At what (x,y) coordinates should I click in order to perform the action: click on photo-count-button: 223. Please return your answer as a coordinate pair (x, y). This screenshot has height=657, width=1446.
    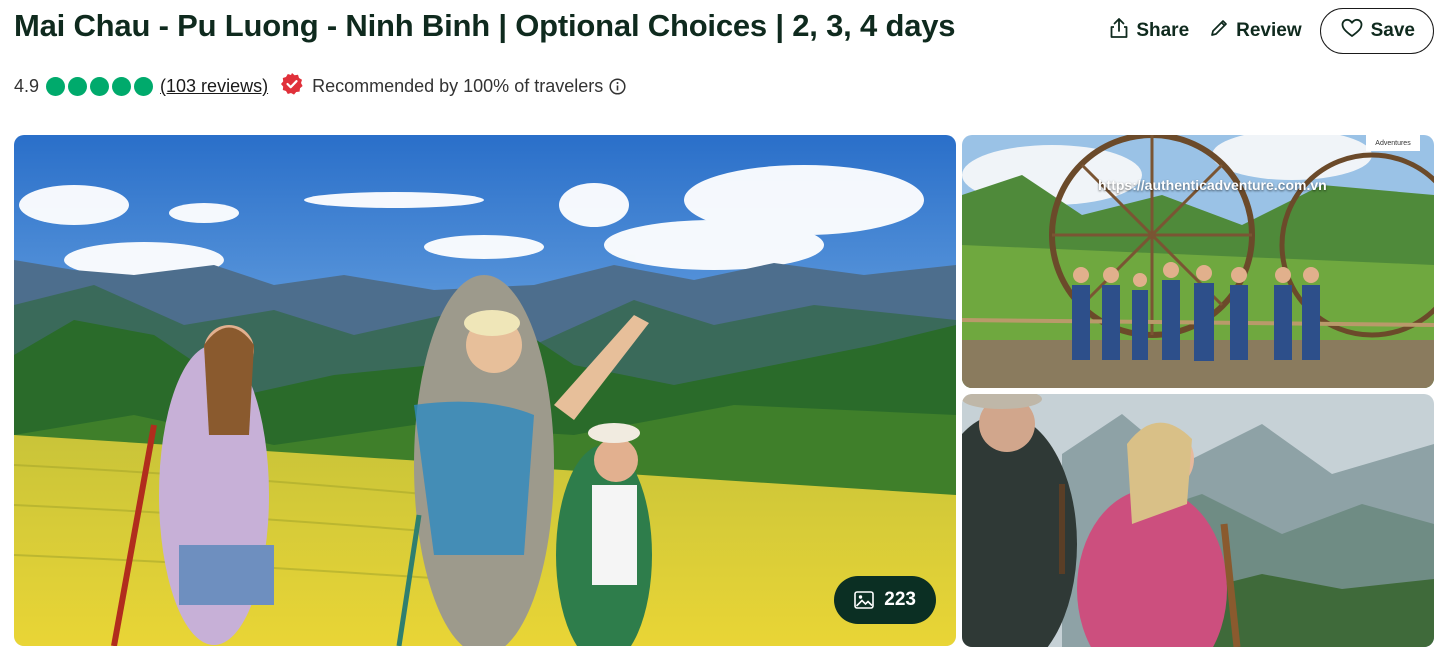
    Looking at the image, I should click on (885, 600).